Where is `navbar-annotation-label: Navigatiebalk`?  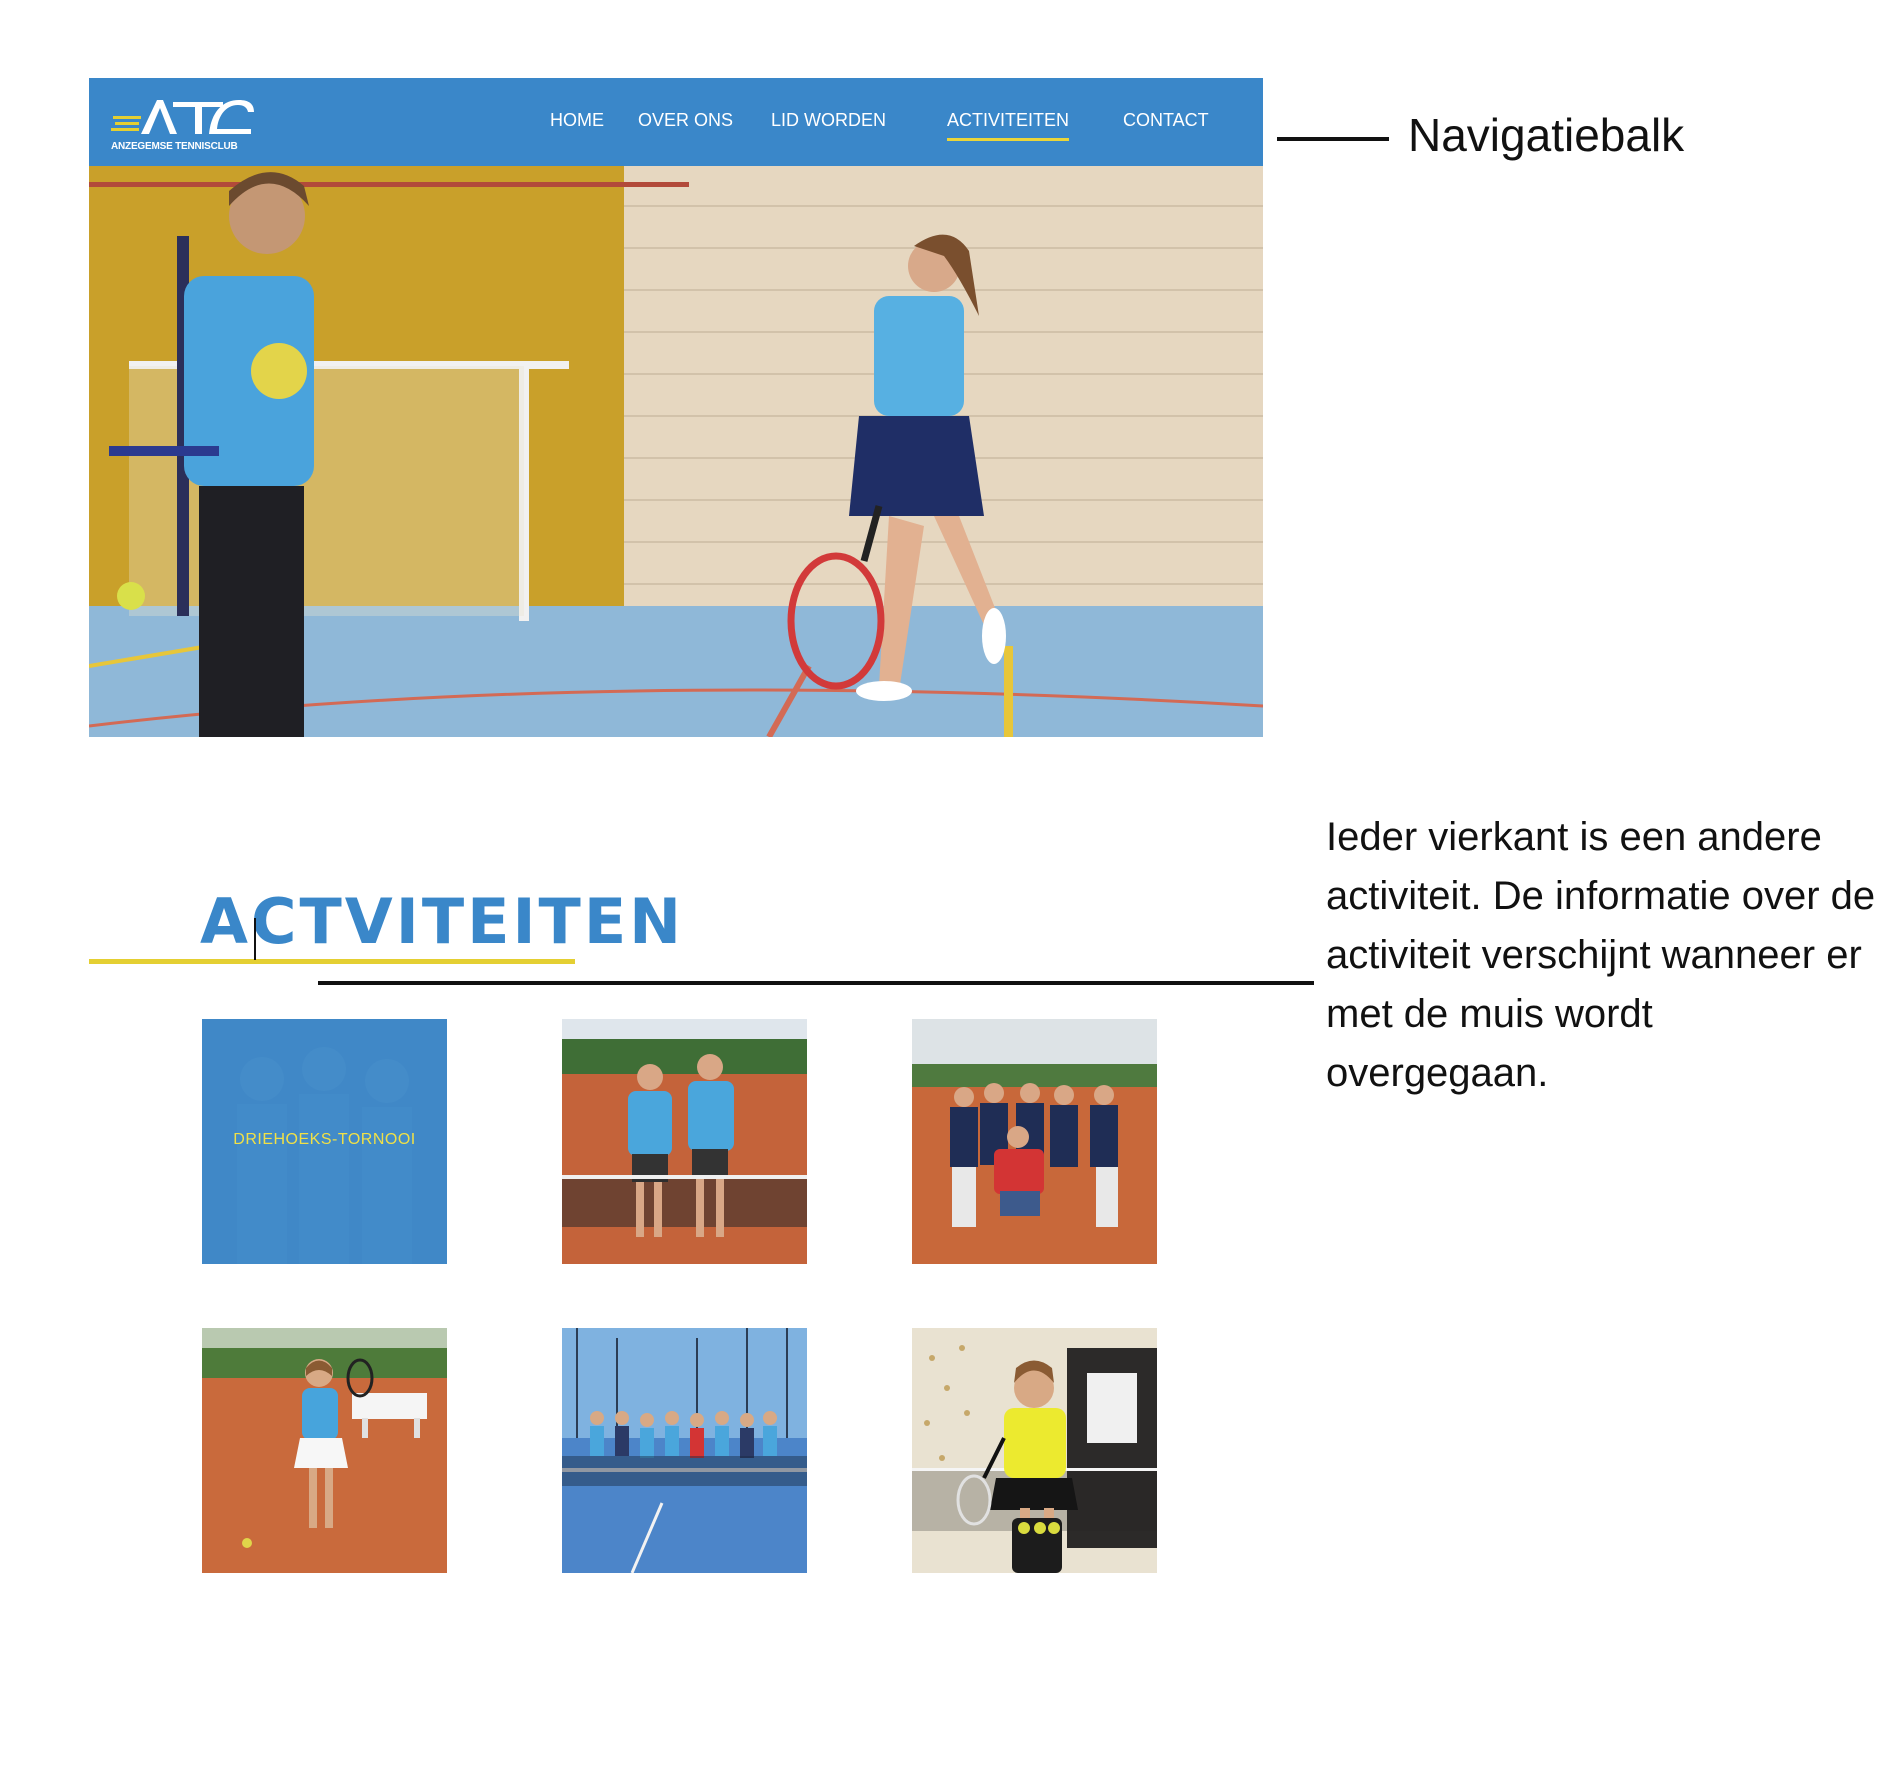 navbar-annotation-label: Navigatiebalk is located at coordinates (1546, 135).